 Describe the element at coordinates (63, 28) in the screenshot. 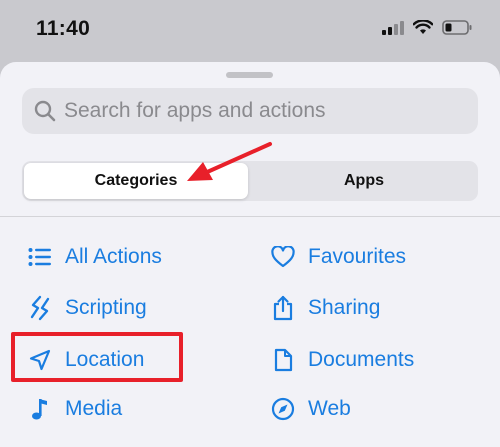

I see `status-time: 11:40` at that location.